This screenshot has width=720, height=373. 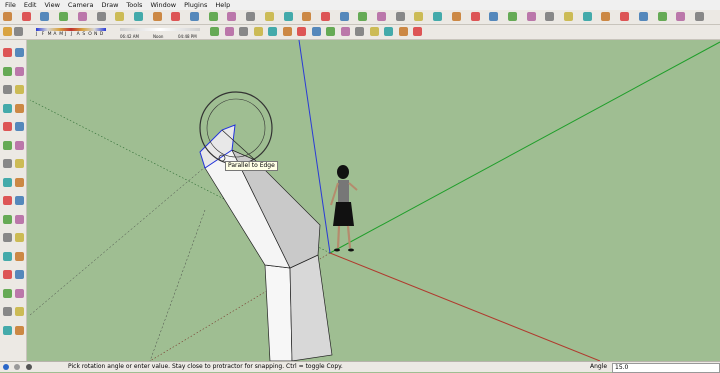 What do you see at coordinates (330, 31) in the screenshot?
I see `group-icon` at bounding box center [330, 31].